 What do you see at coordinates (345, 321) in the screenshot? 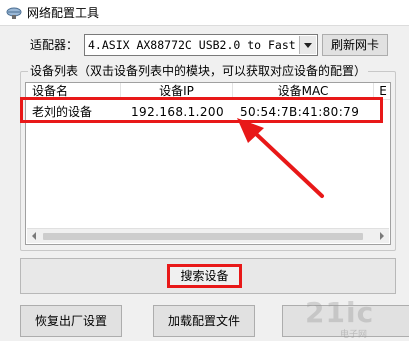
I see `partially-visible-button` at bounding box center [345, 321].